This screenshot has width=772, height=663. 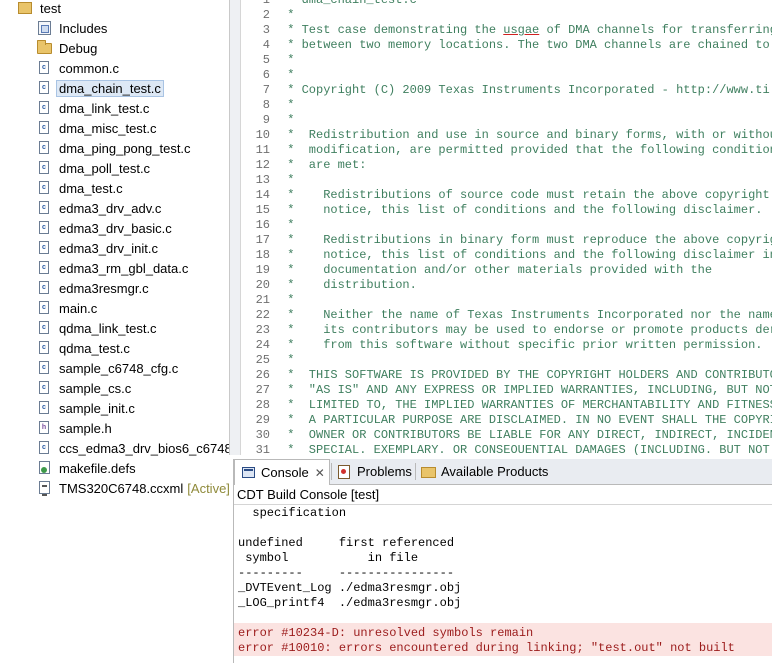 What do you see at coordinates (80, 188) in the screenshot?
I see `tree-item: c dma_test.c` at bounding box center [80, 188].